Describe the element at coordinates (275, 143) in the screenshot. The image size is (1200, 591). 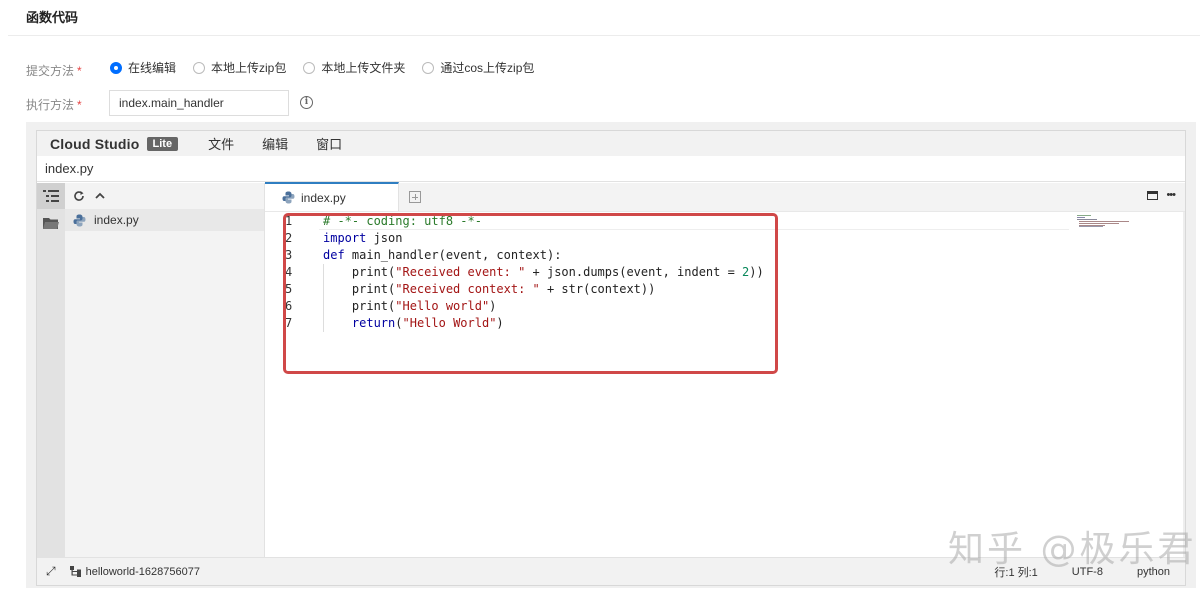
I see `menu-edit: 编辑` at that location.